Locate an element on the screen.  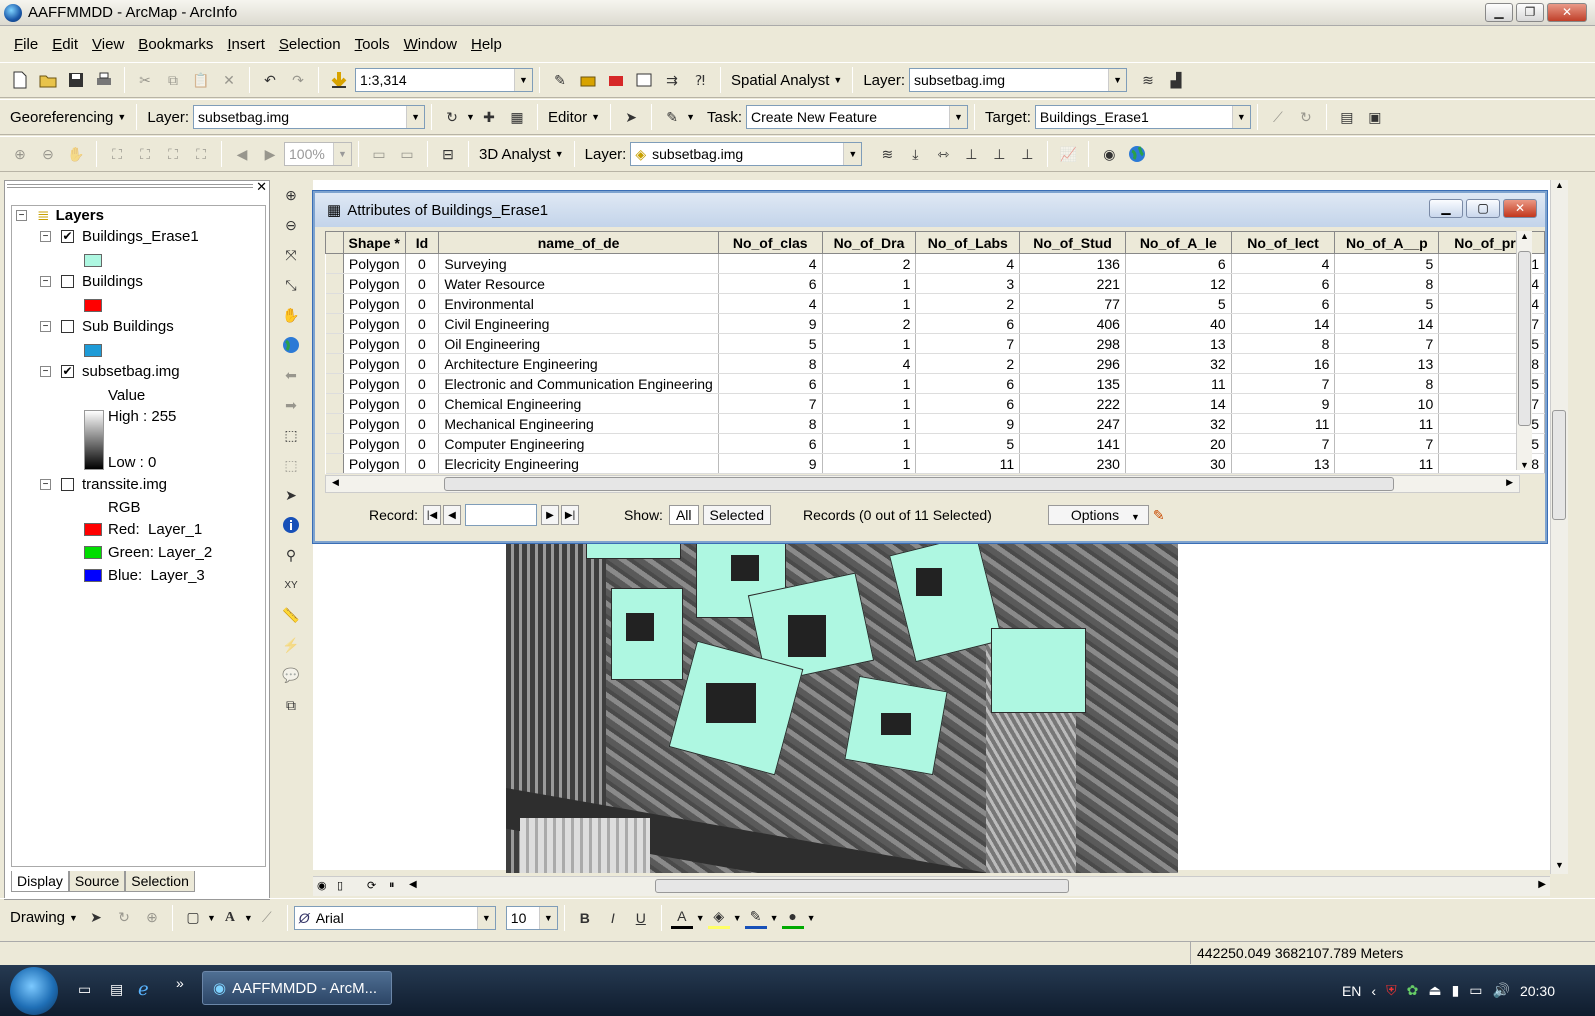
tab-source: Source is located at coordinates (97, 881).